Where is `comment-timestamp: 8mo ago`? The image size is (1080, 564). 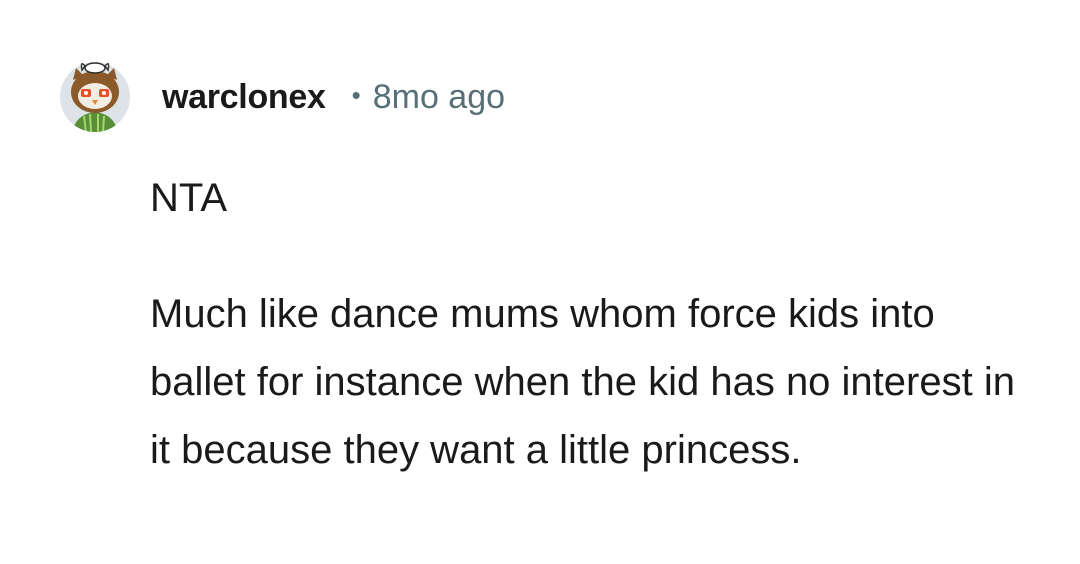 comment-timestamp: 8mo ago is located at coordinates (439, 97).